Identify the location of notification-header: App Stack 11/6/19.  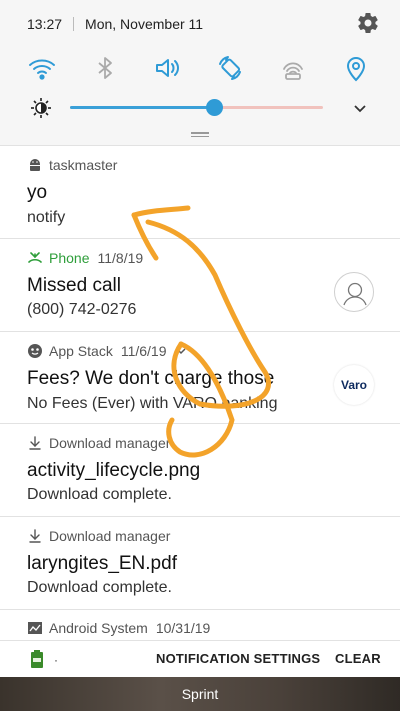
(111, 351).